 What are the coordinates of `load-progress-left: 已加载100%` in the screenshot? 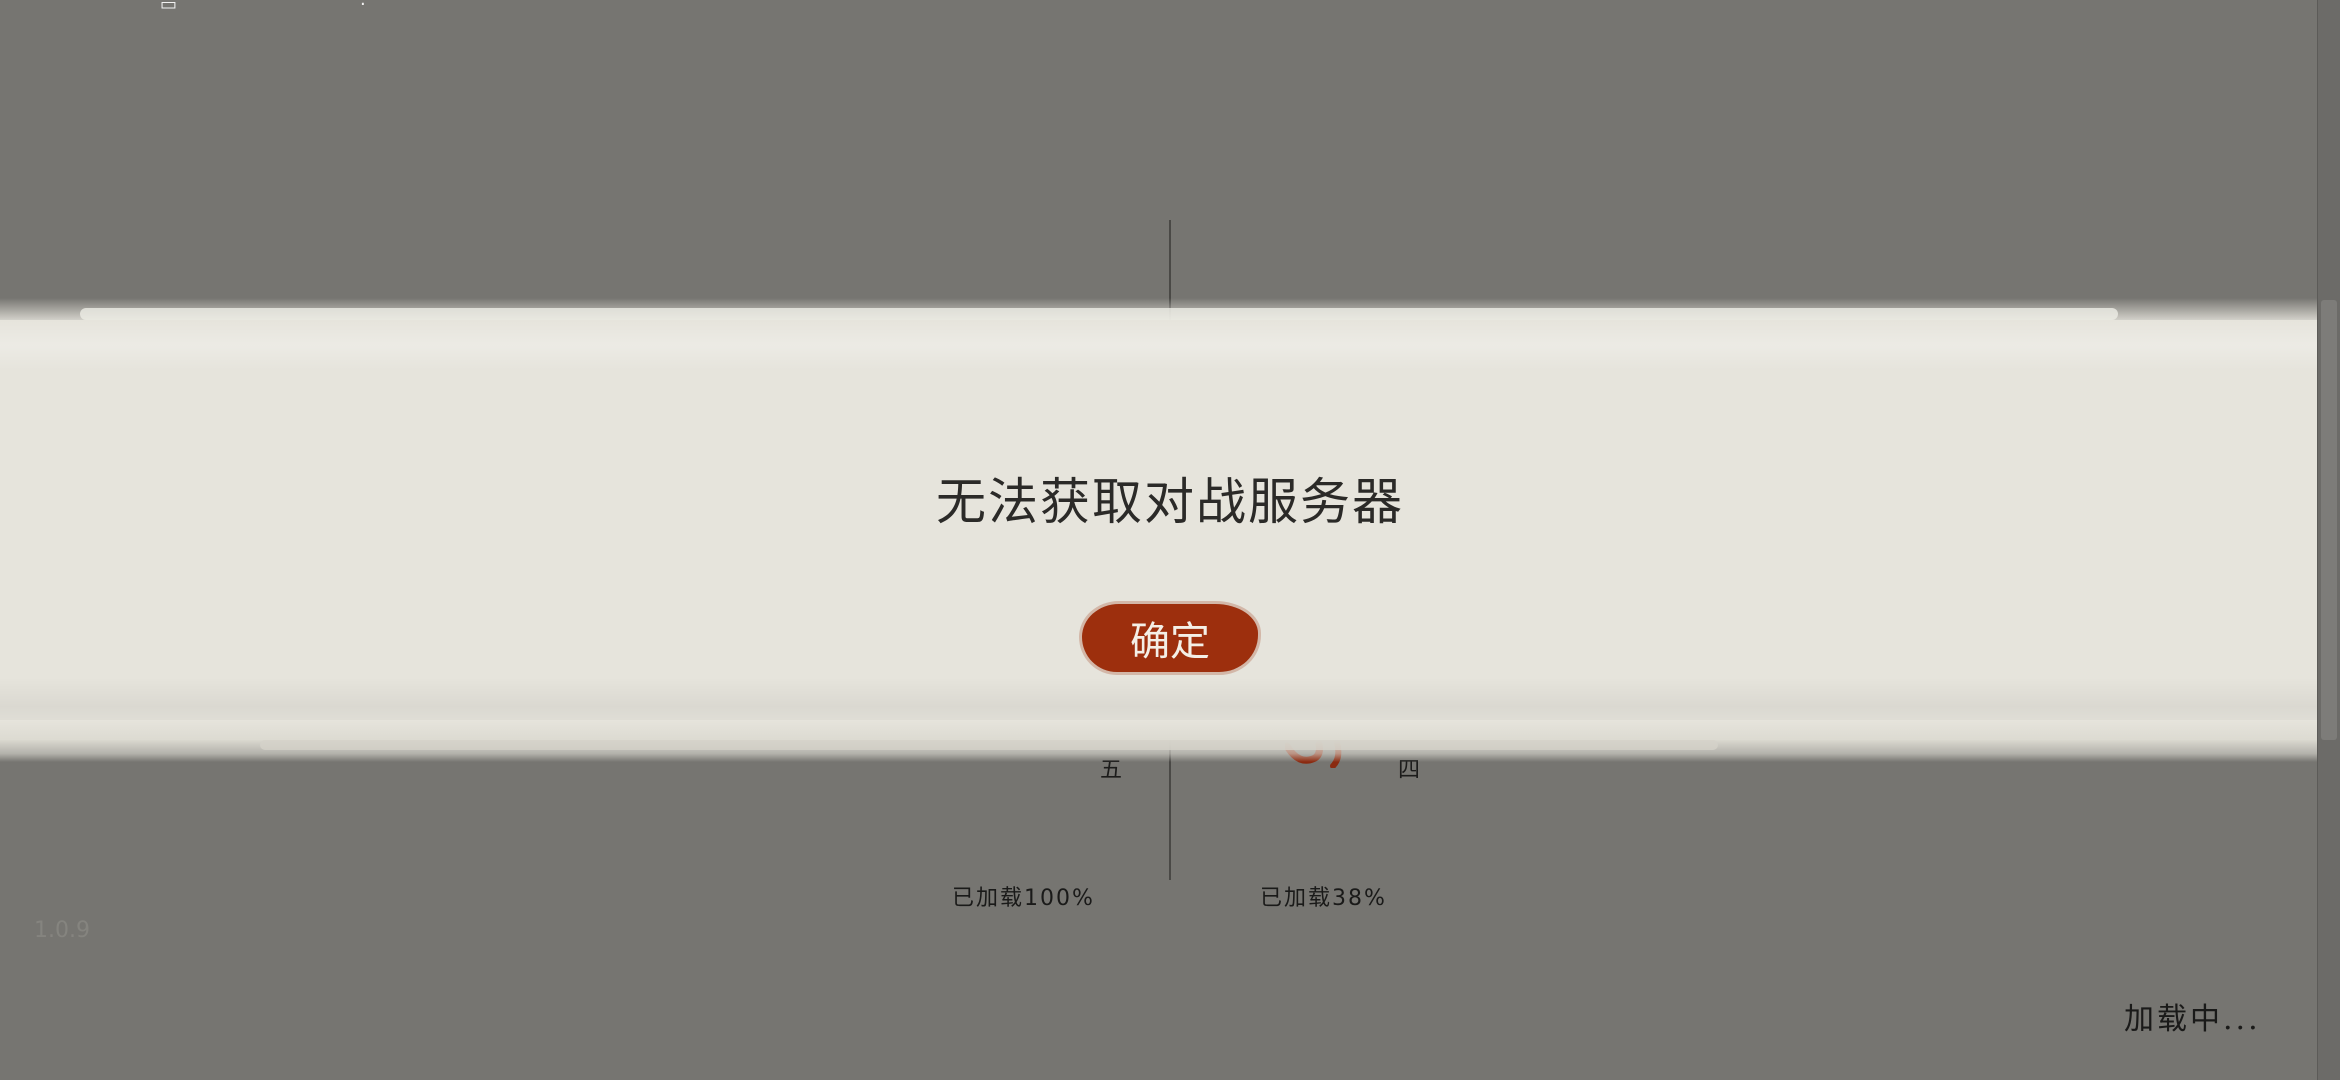 It's located at (1023, 898).